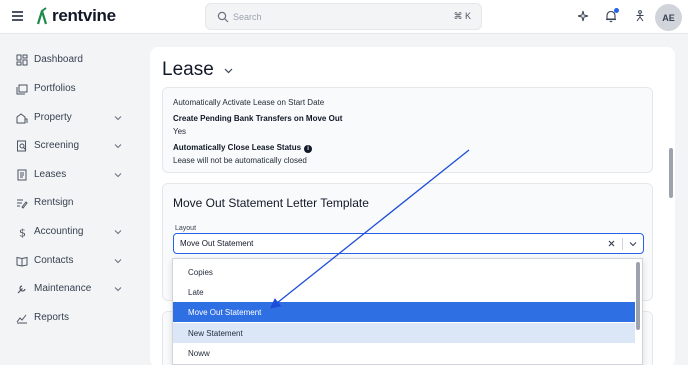 Image resolution: width=688 pixels, height=365 pixels. I want to click on contacts-icon, so click(22, 261).